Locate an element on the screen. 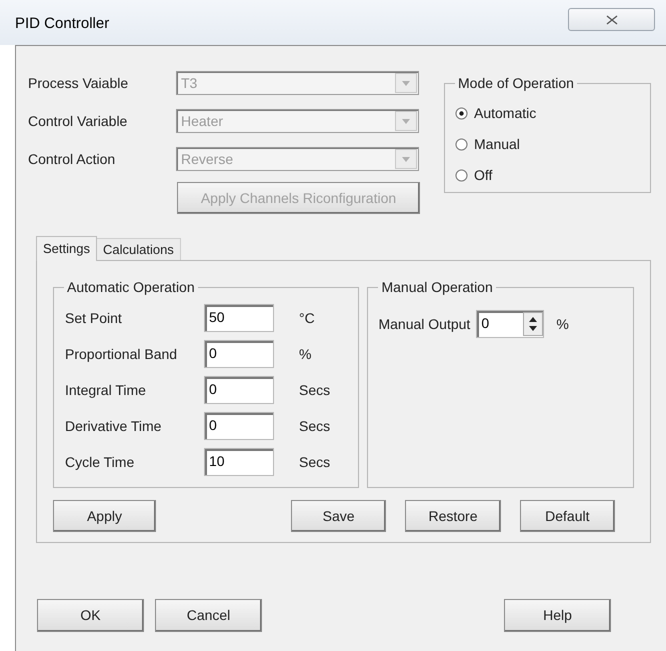  button: Save is located at coordinates (338, 516).